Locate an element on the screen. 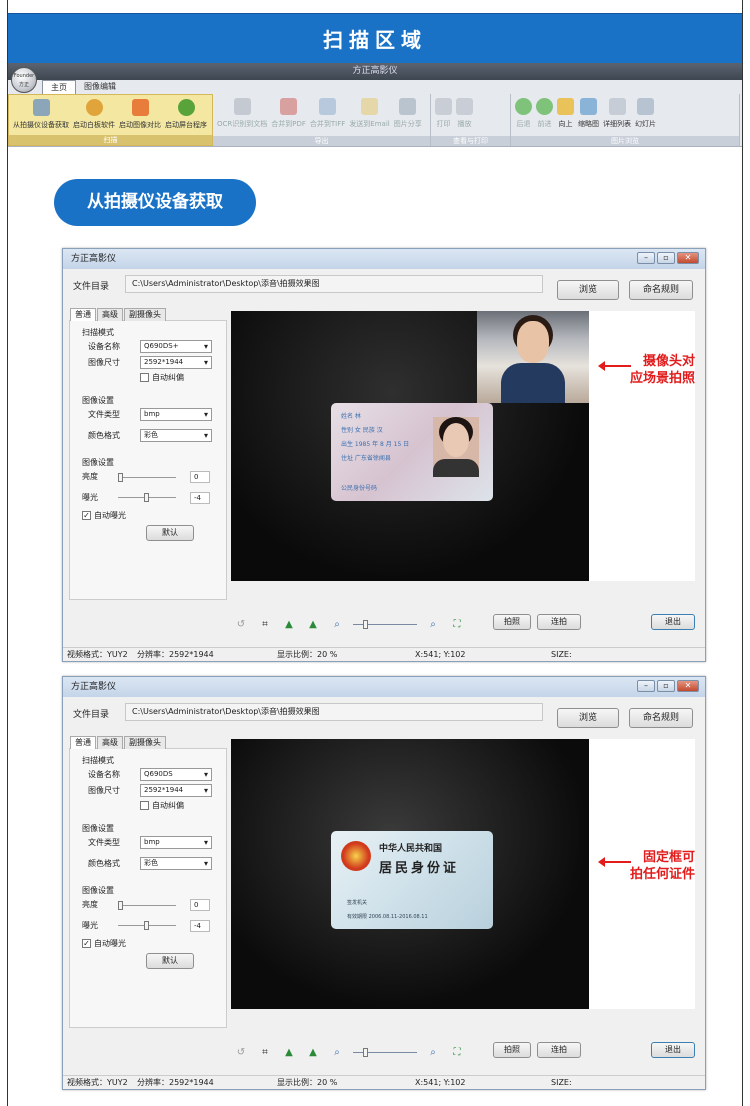 The image size is (750, 1106). annotation-note: 摄像头对 应场景拍照 is located at coordinates (662, 370).